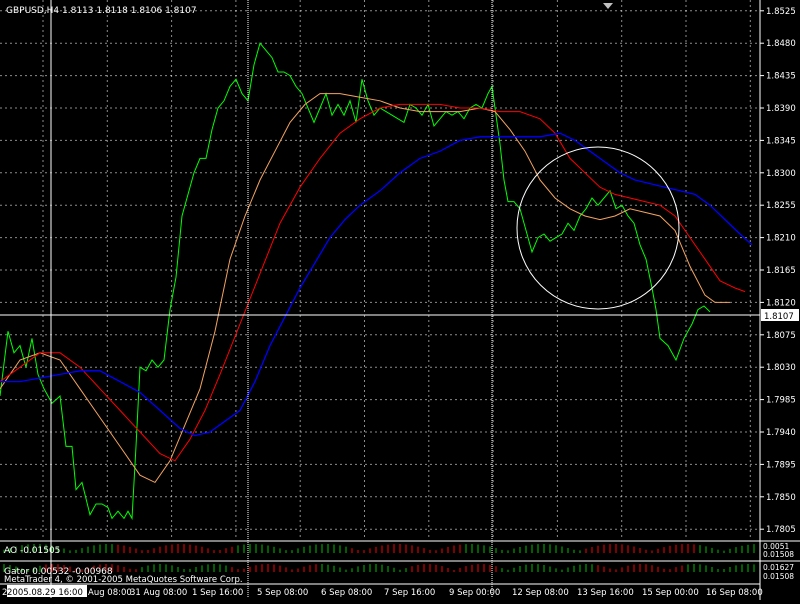 Image resolution: width=800 pixels, height=604 pixels. What do you see at coordinates (734, 593) in the screenshot?
I see `date-tick-label: 16 Sep 08:00` at bounding box center [734, 593].